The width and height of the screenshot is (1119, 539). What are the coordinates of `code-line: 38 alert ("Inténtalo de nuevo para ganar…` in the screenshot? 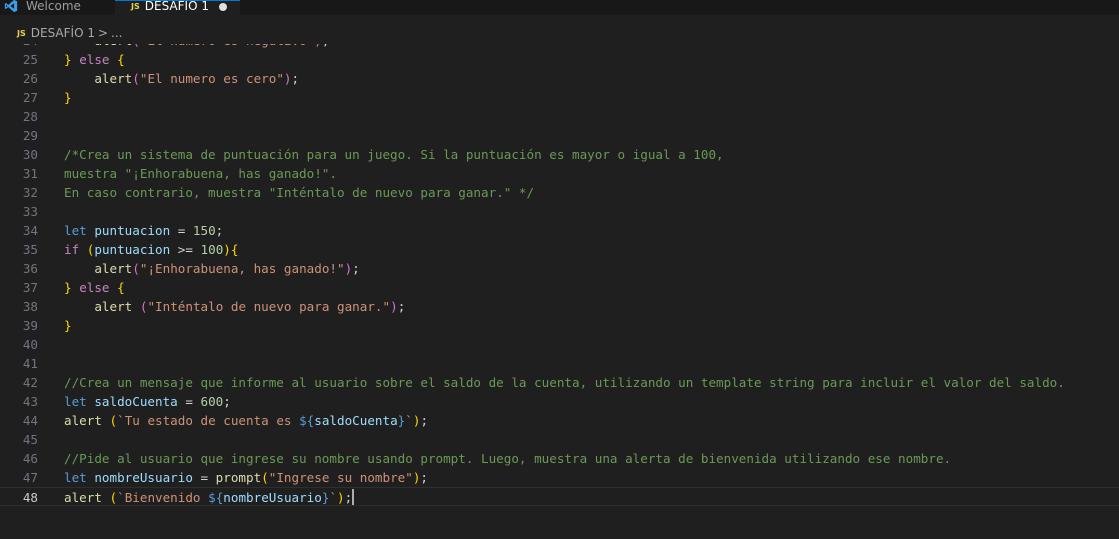 It's located at (559, 306).